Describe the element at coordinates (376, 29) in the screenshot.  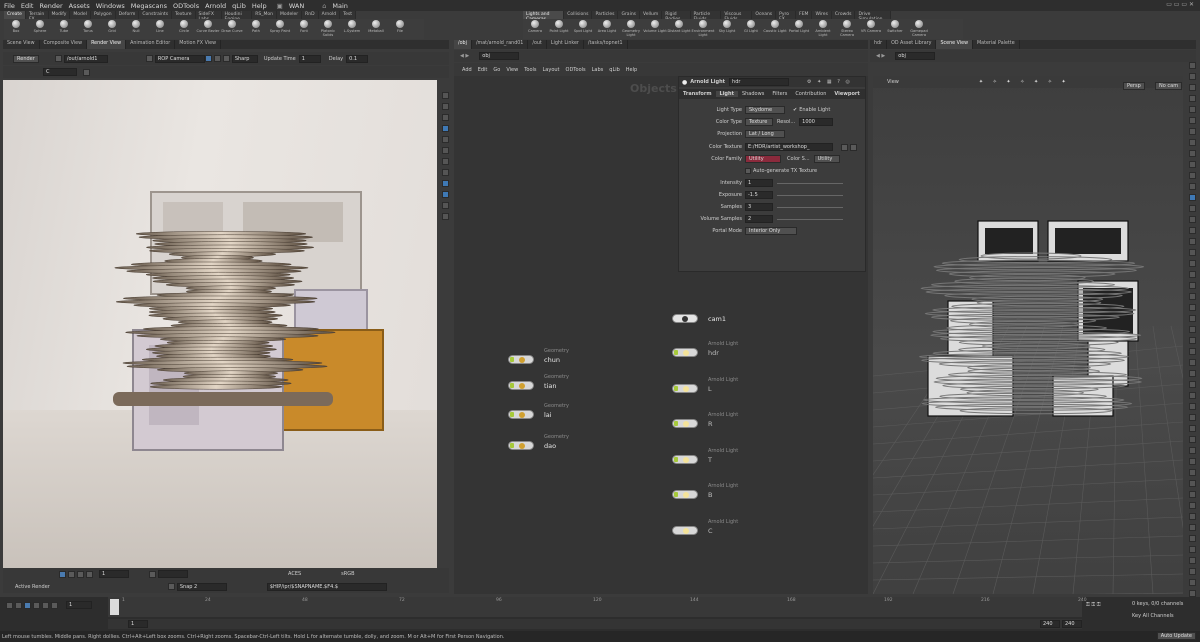
I see `shelf-tool: Metaball` at that location.